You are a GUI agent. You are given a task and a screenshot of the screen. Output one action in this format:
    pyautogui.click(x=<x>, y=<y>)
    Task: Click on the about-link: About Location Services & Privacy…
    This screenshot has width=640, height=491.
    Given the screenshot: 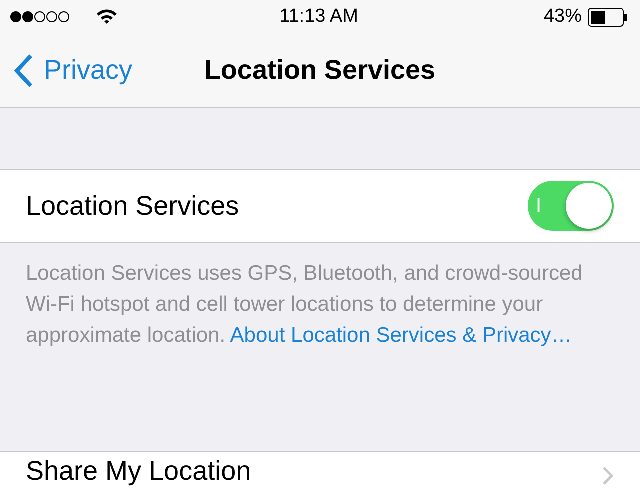 What is the action you would take?
    pyautogui.click(x=401, y=335)
    